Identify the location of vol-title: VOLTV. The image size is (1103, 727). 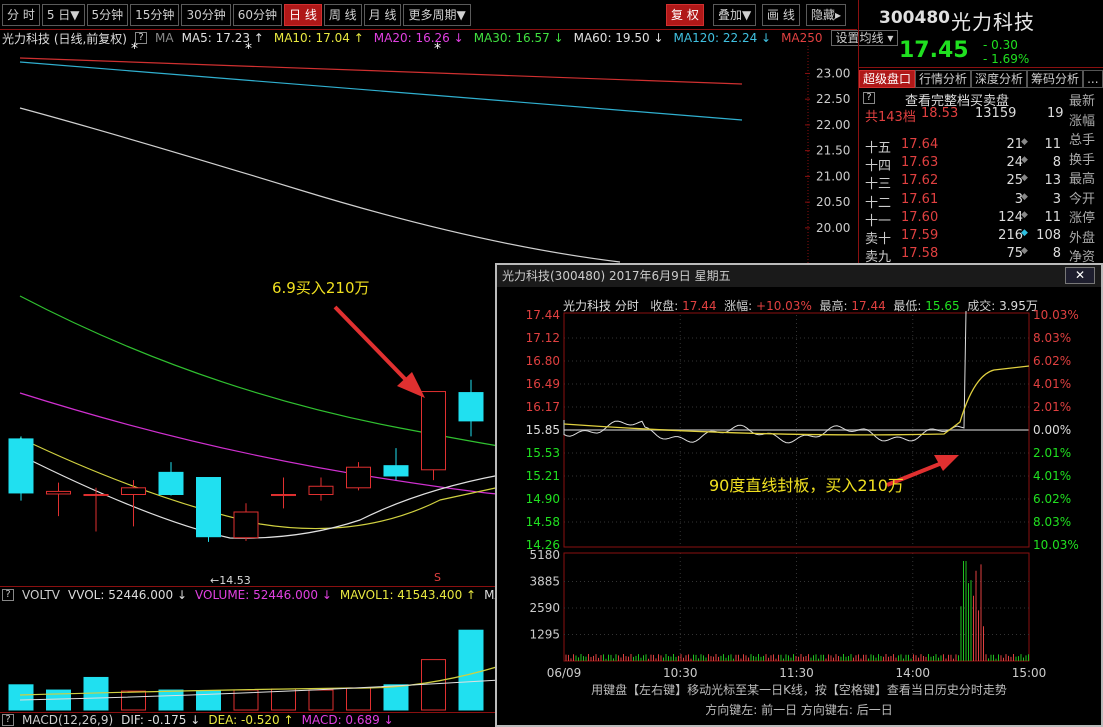
(41, 595).